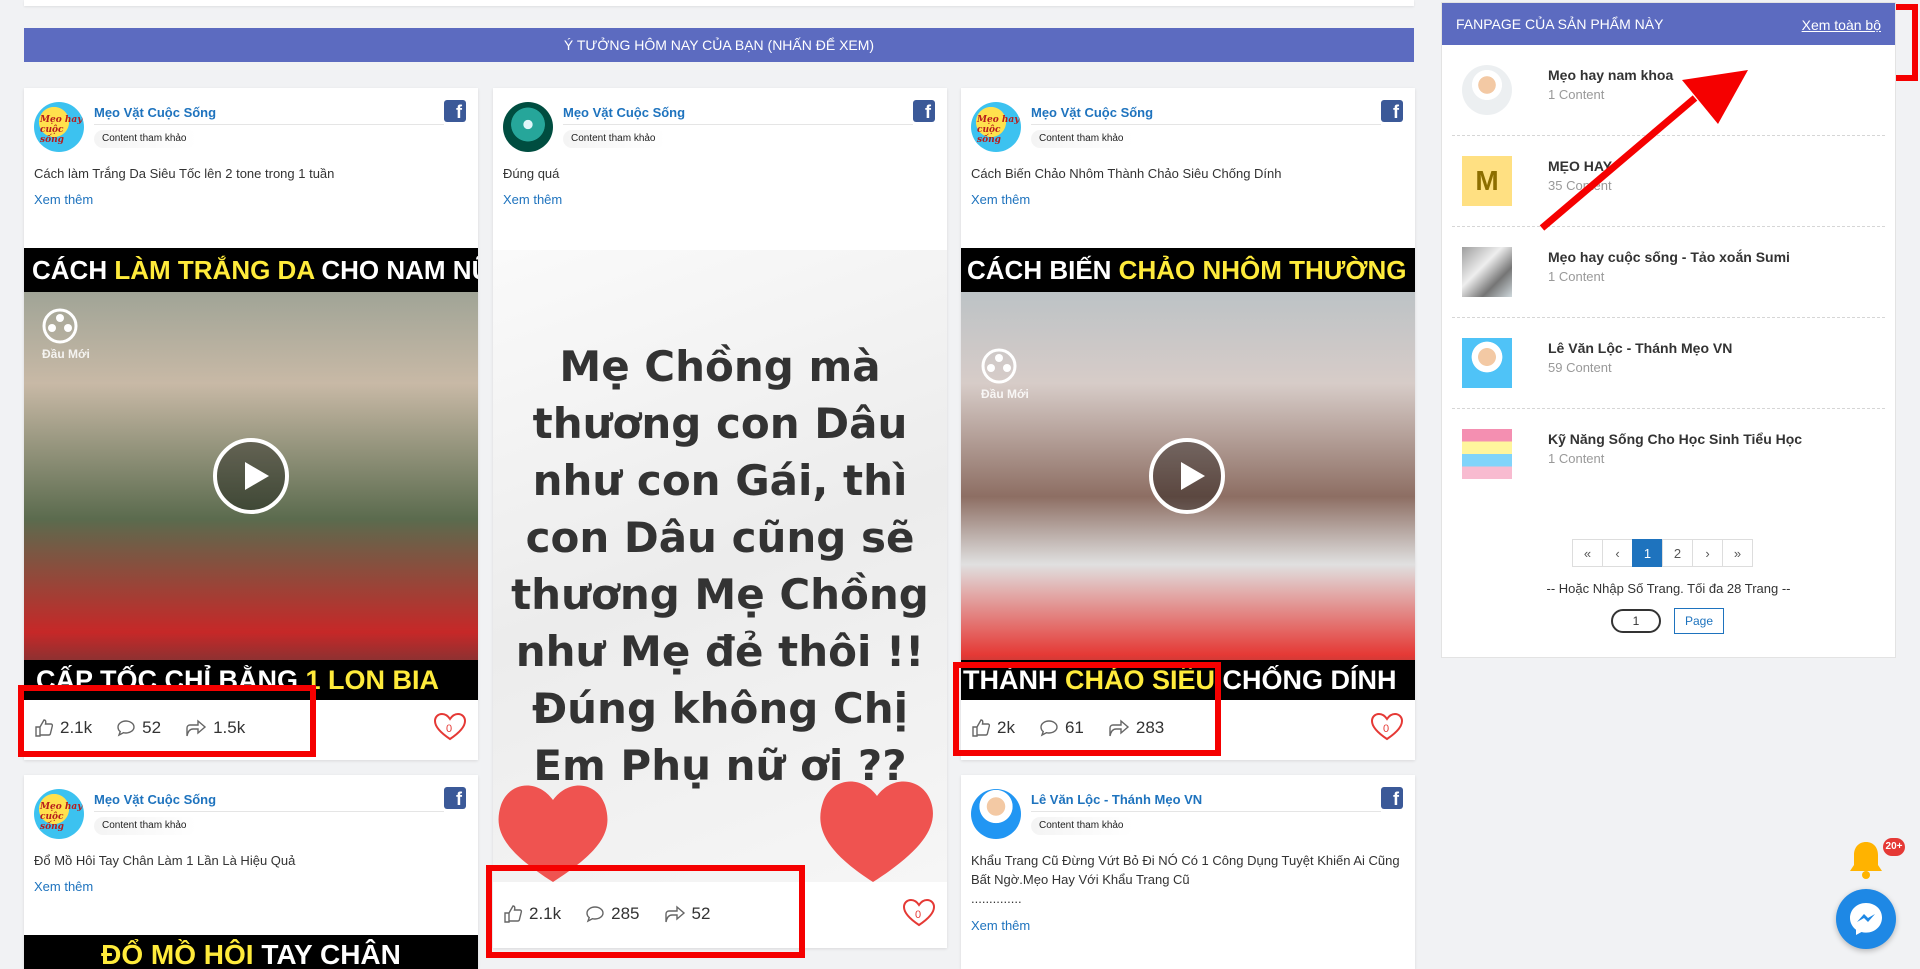 This screenshot has width=1920, height=969. What do you see at coordinates (531, 173) in the screenshot?
I see `post-text: Đúng quá` at bounding box center [531, 173].